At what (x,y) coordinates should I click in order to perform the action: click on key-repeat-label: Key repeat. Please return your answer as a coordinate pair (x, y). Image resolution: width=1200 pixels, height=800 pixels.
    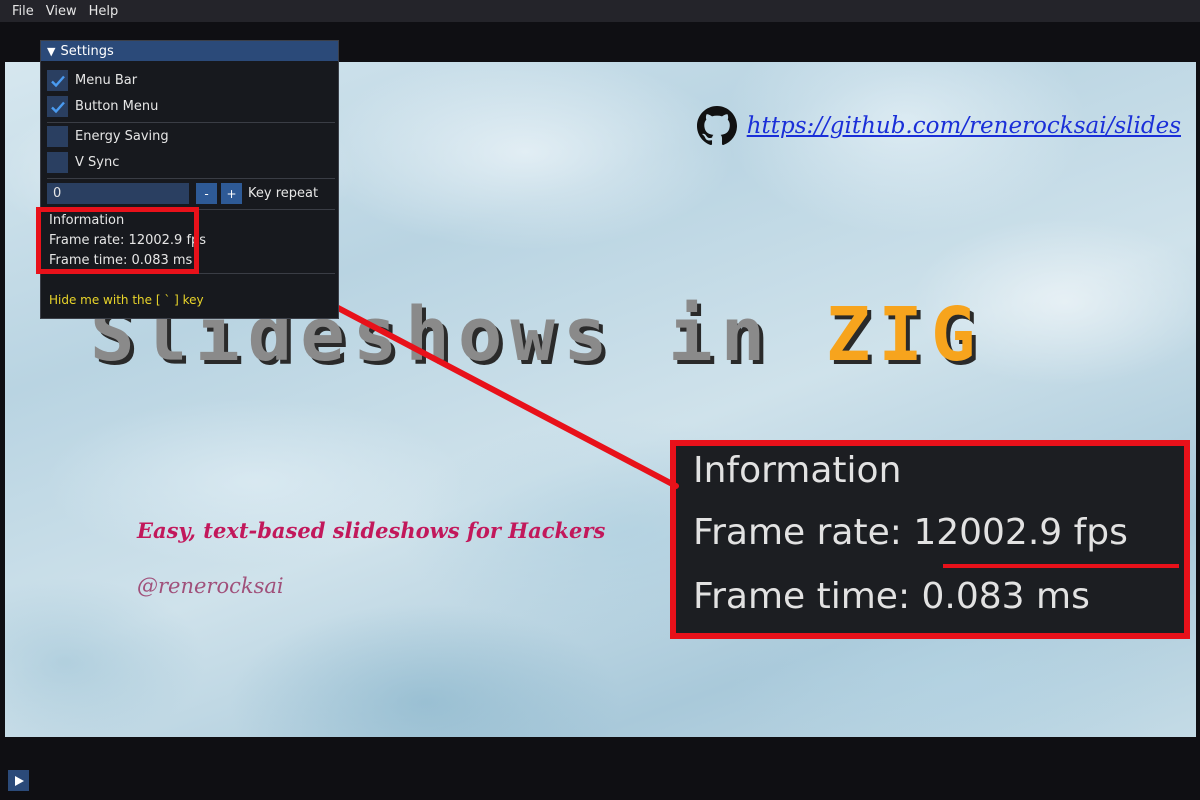
    Looking at the image, I should click on (283, 193).